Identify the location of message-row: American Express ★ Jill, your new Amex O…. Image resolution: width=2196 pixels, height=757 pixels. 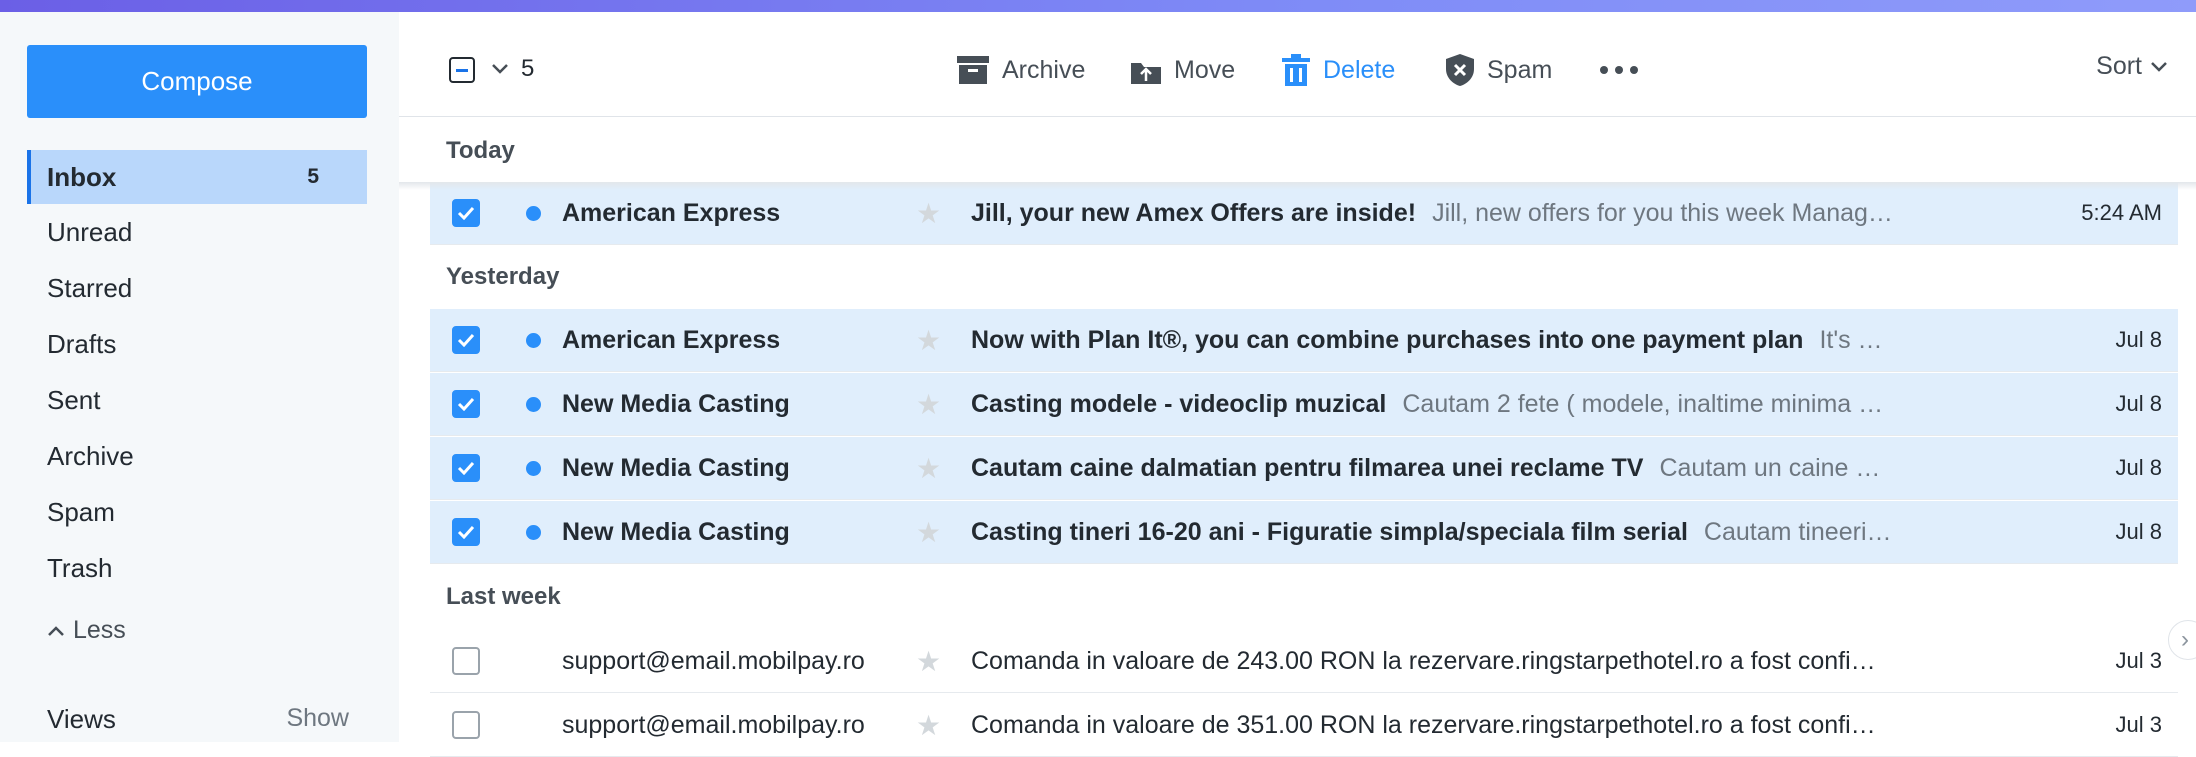
(1304, 213).